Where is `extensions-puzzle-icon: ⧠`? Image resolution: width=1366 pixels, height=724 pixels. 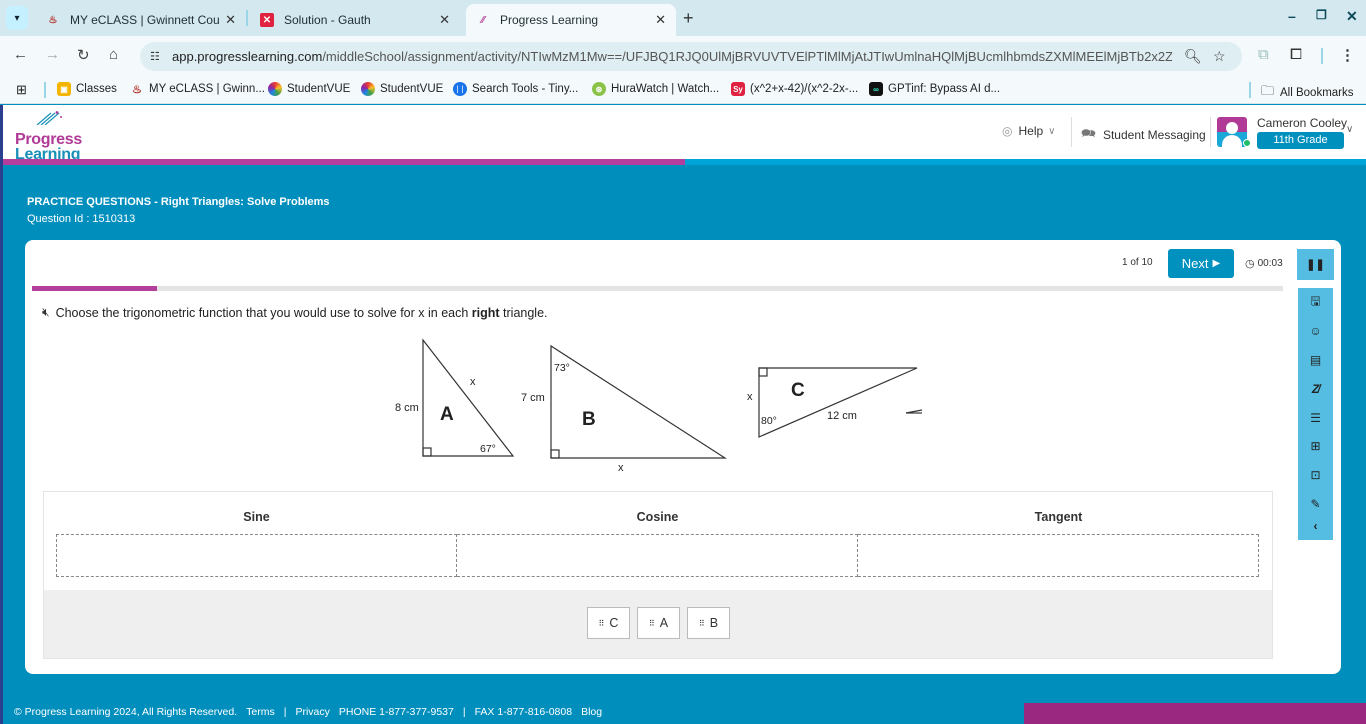
extensions-puzzle-icon: ⧠ is located at coordinates (1296, 54).